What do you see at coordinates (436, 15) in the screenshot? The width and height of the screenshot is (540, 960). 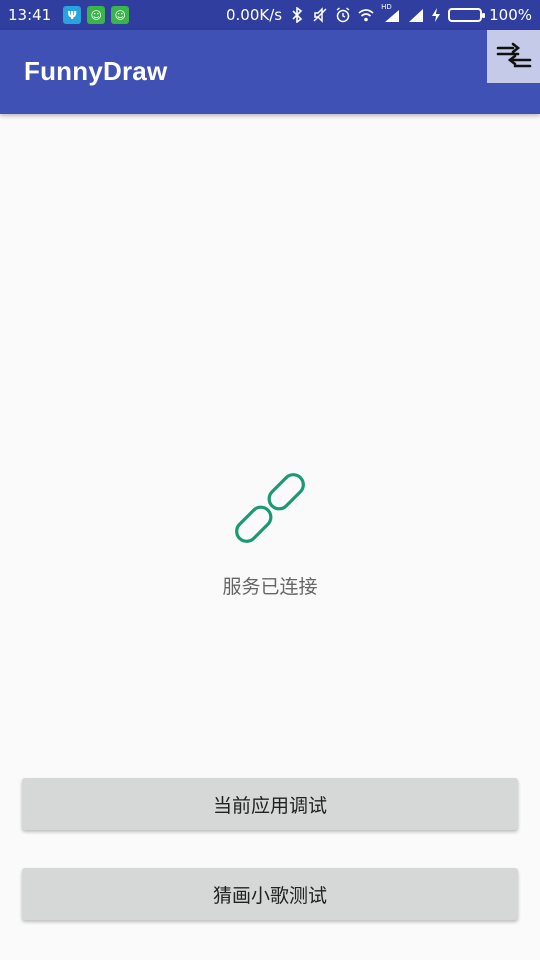 I see `charging-icon` at bounding box center [436, 15].